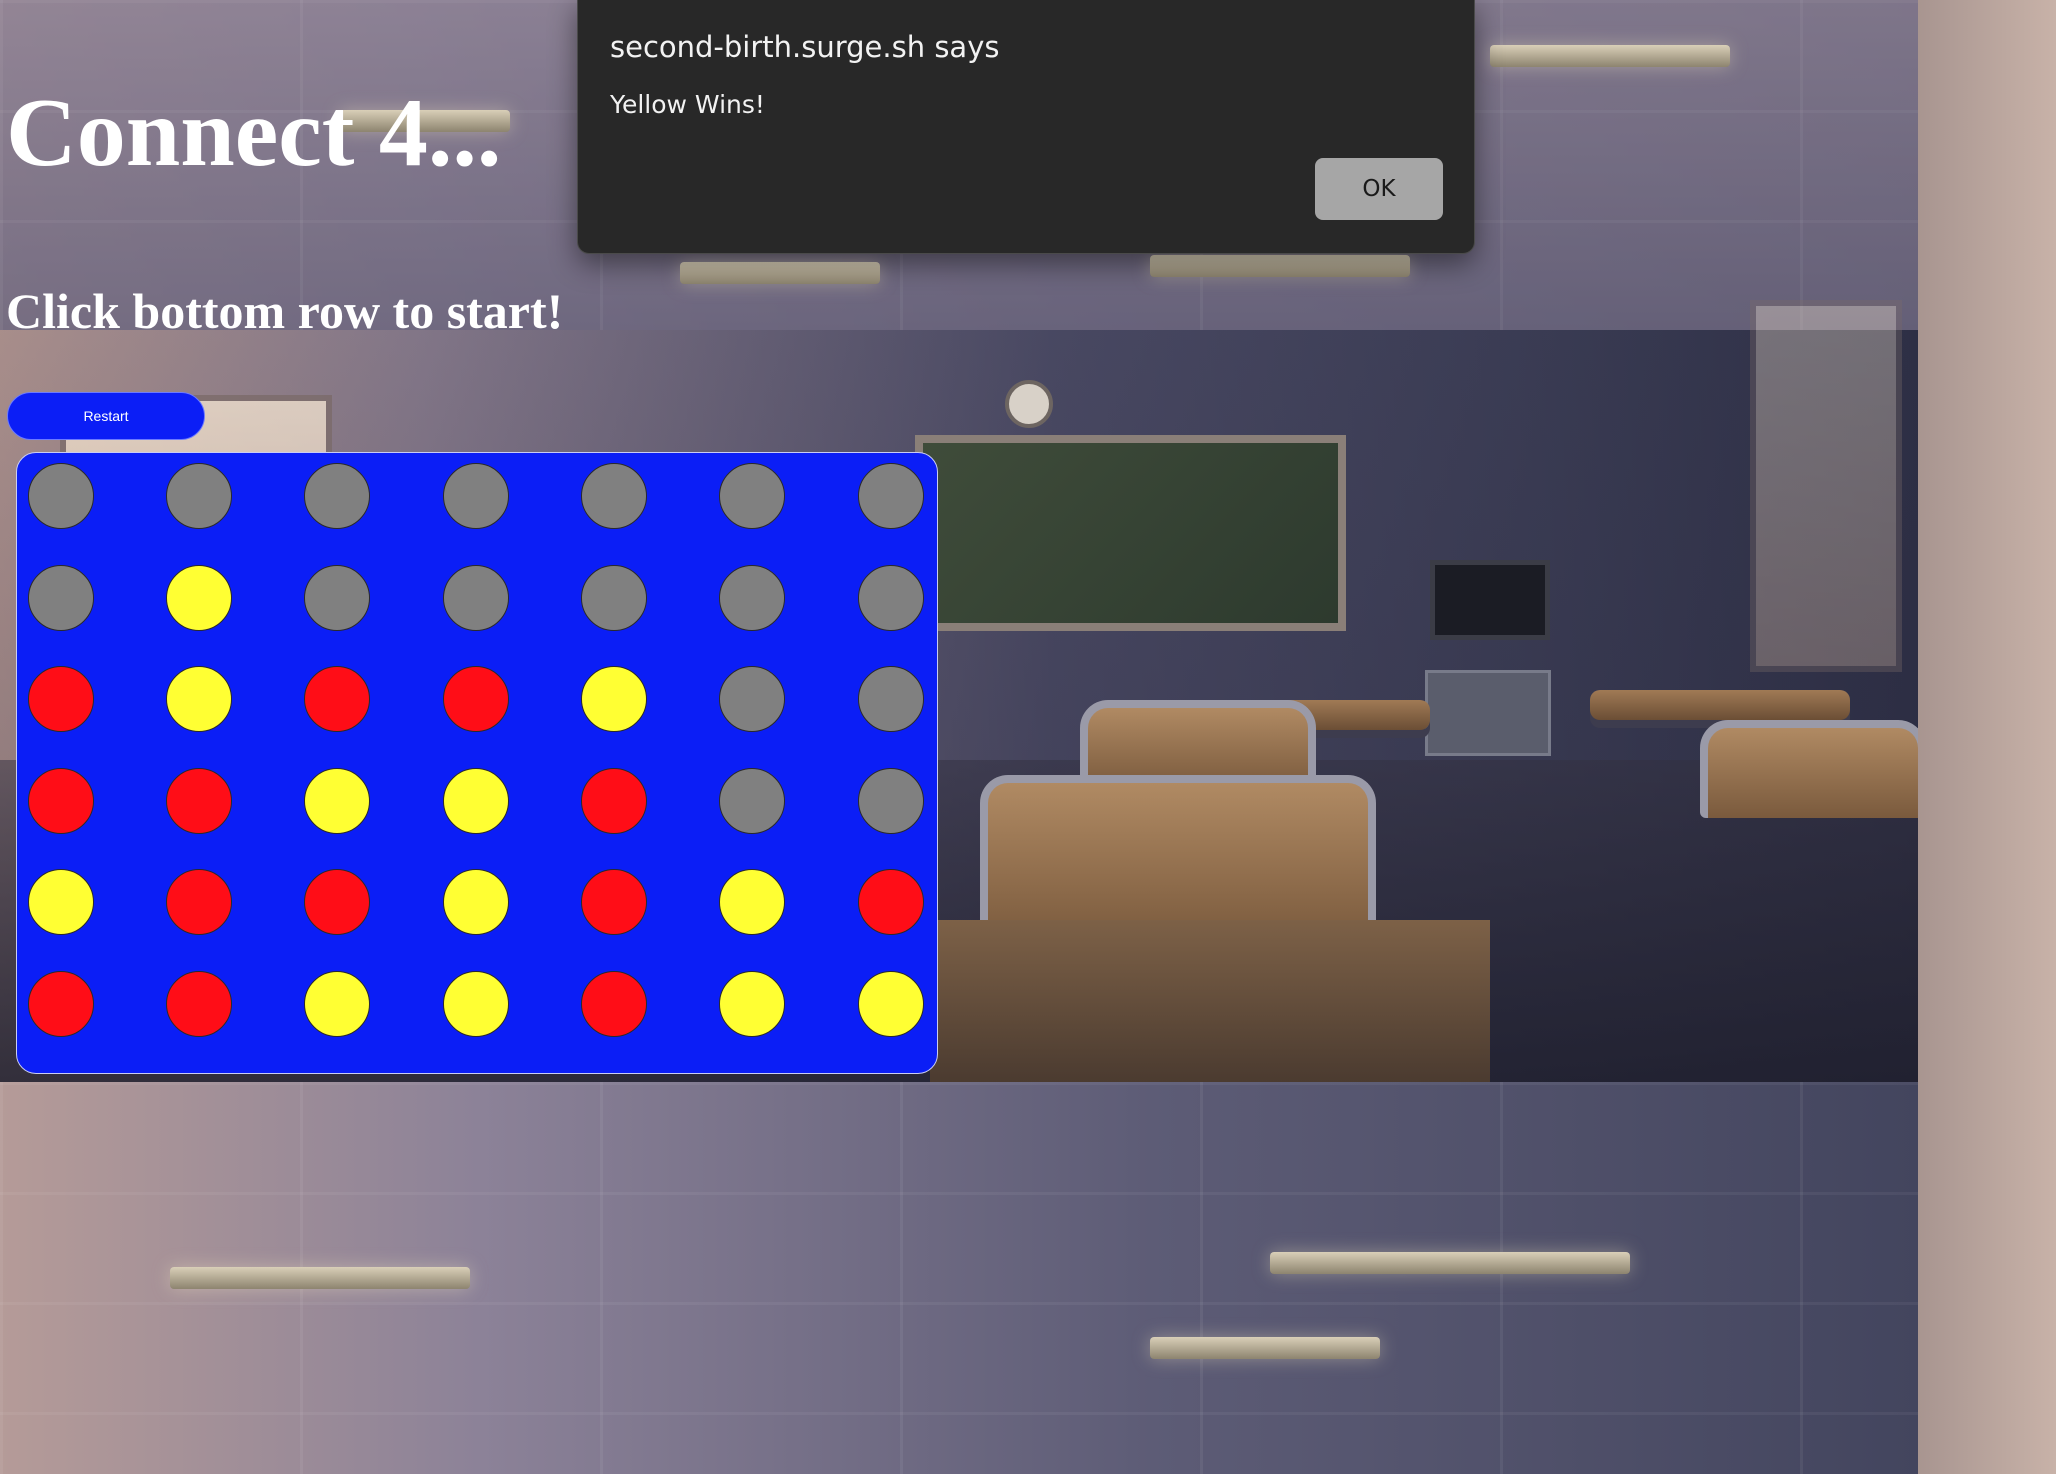 This screenshot has height=1474, width=2056. I want to click on chalkboard, so click(1130, 533).